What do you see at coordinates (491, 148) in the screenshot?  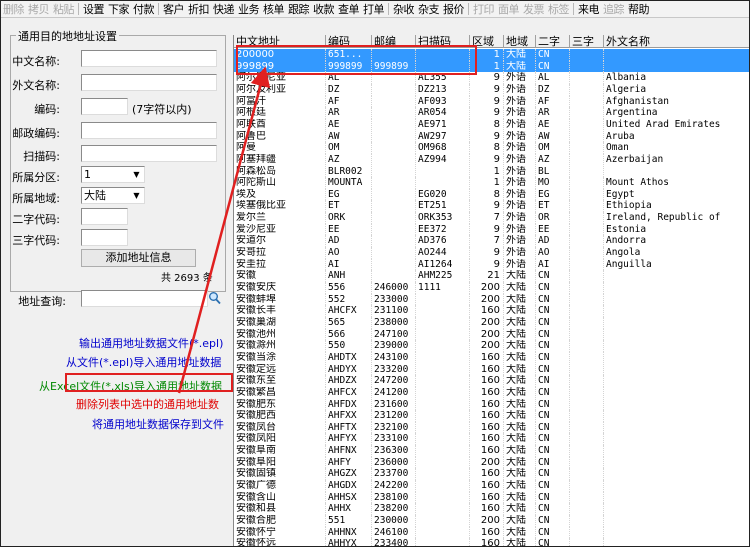 I see `table-row: 阿曼 OM OM968 8 外语 OM Oman` at bounding box center [491, 148].